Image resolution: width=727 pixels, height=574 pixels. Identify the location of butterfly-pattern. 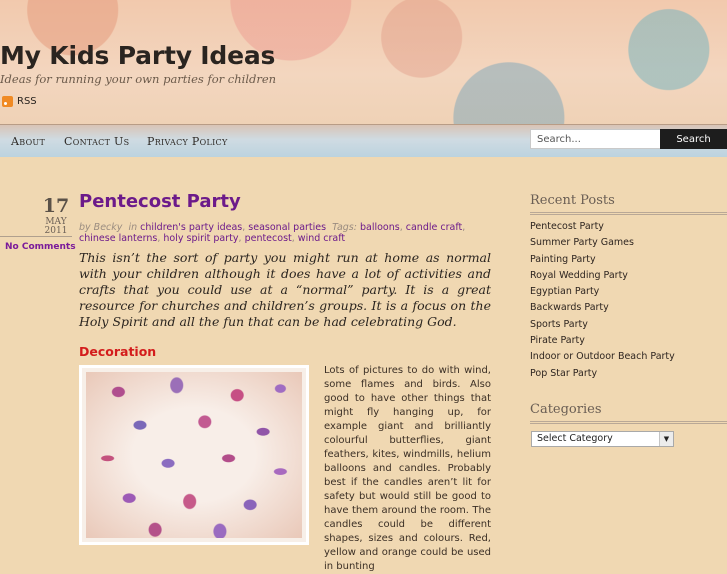
(194, 455).